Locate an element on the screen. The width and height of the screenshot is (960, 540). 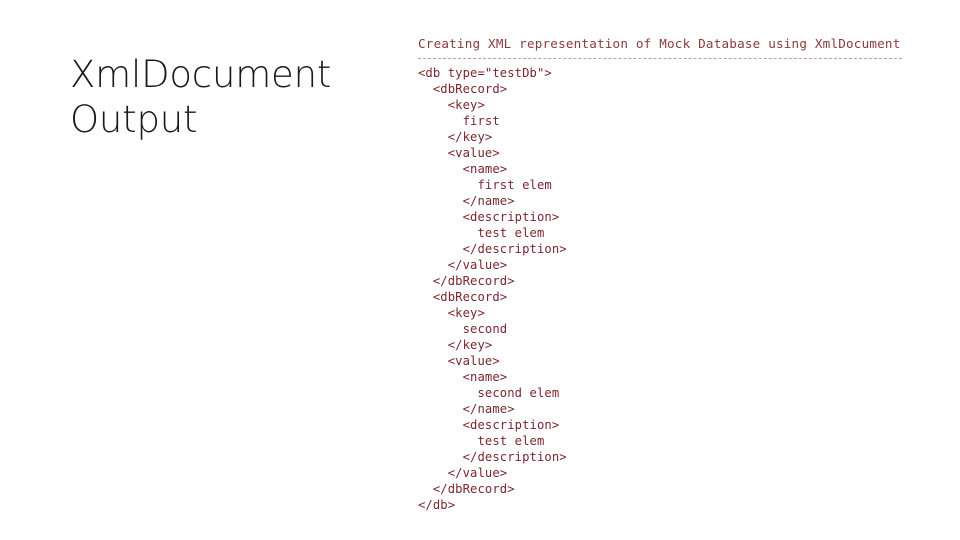
code-line: <db type="testDb"> is located at coordinates (485, 73).